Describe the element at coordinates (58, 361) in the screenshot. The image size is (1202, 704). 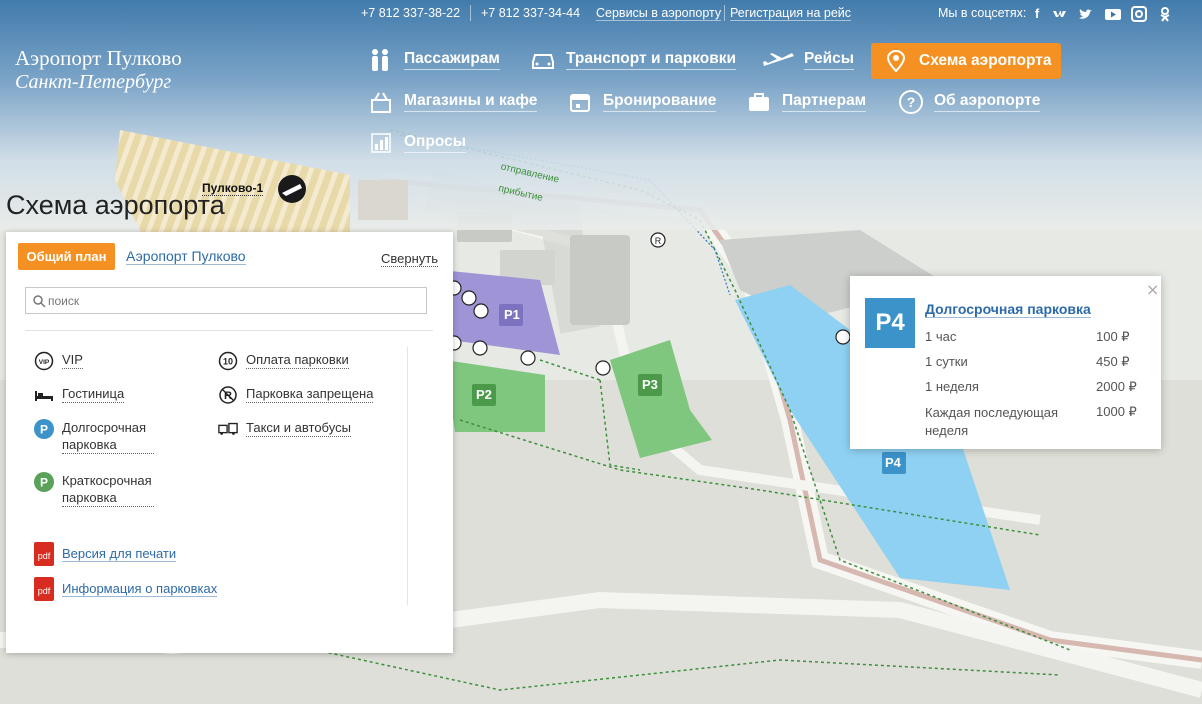
I see `legend-vip: VIP VIP` at that location.